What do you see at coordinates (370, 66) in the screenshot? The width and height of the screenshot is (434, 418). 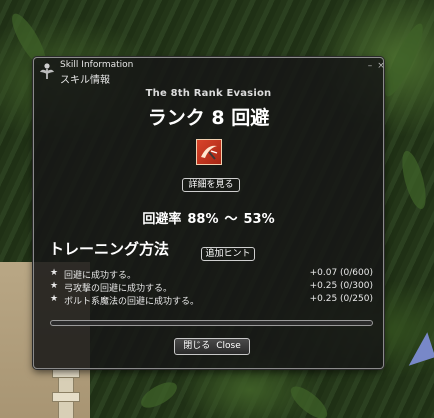 I see `minimize-button: –` at bounding box center [370, 66].